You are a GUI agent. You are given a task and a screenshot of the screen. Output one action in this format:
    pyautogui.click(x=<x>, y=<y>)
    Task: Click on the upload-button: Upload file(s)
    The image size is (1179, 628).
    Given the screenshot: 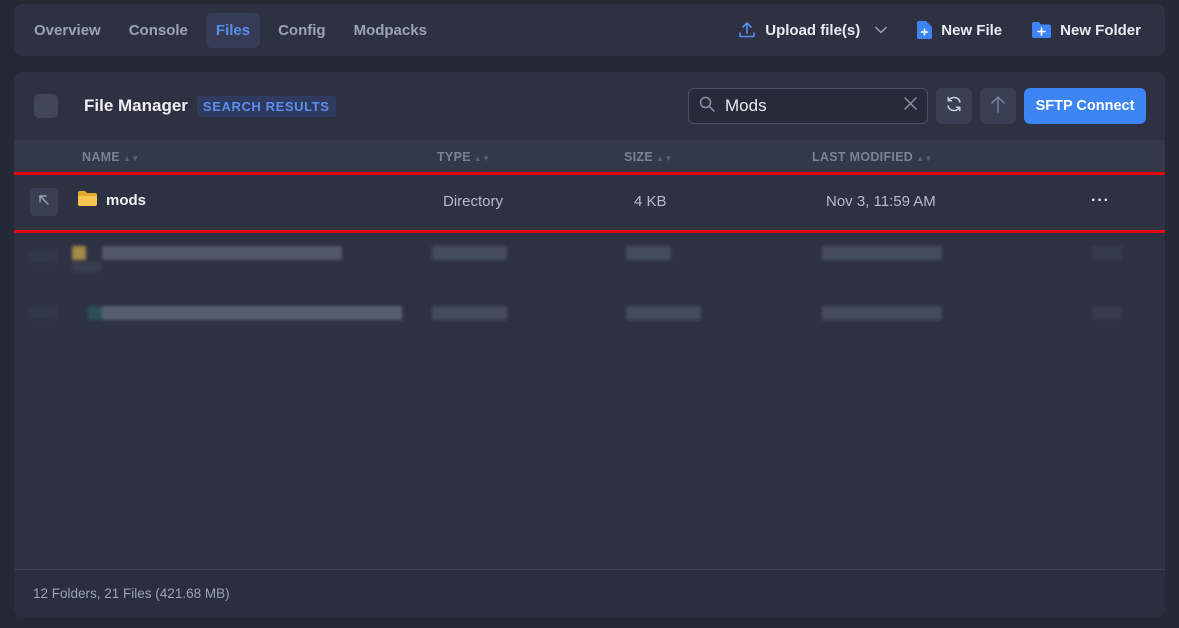 What is the action you would take?
    pyautogui.click(x=813, y=30)
    